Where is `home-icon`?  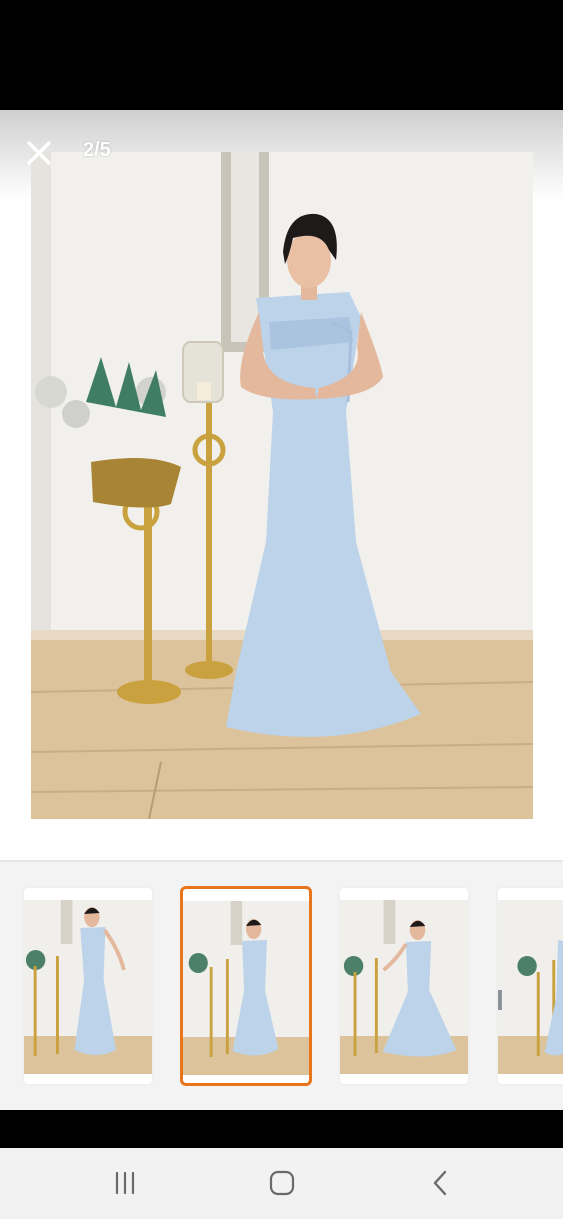 home-icon is located at coordinates (282, 1183).